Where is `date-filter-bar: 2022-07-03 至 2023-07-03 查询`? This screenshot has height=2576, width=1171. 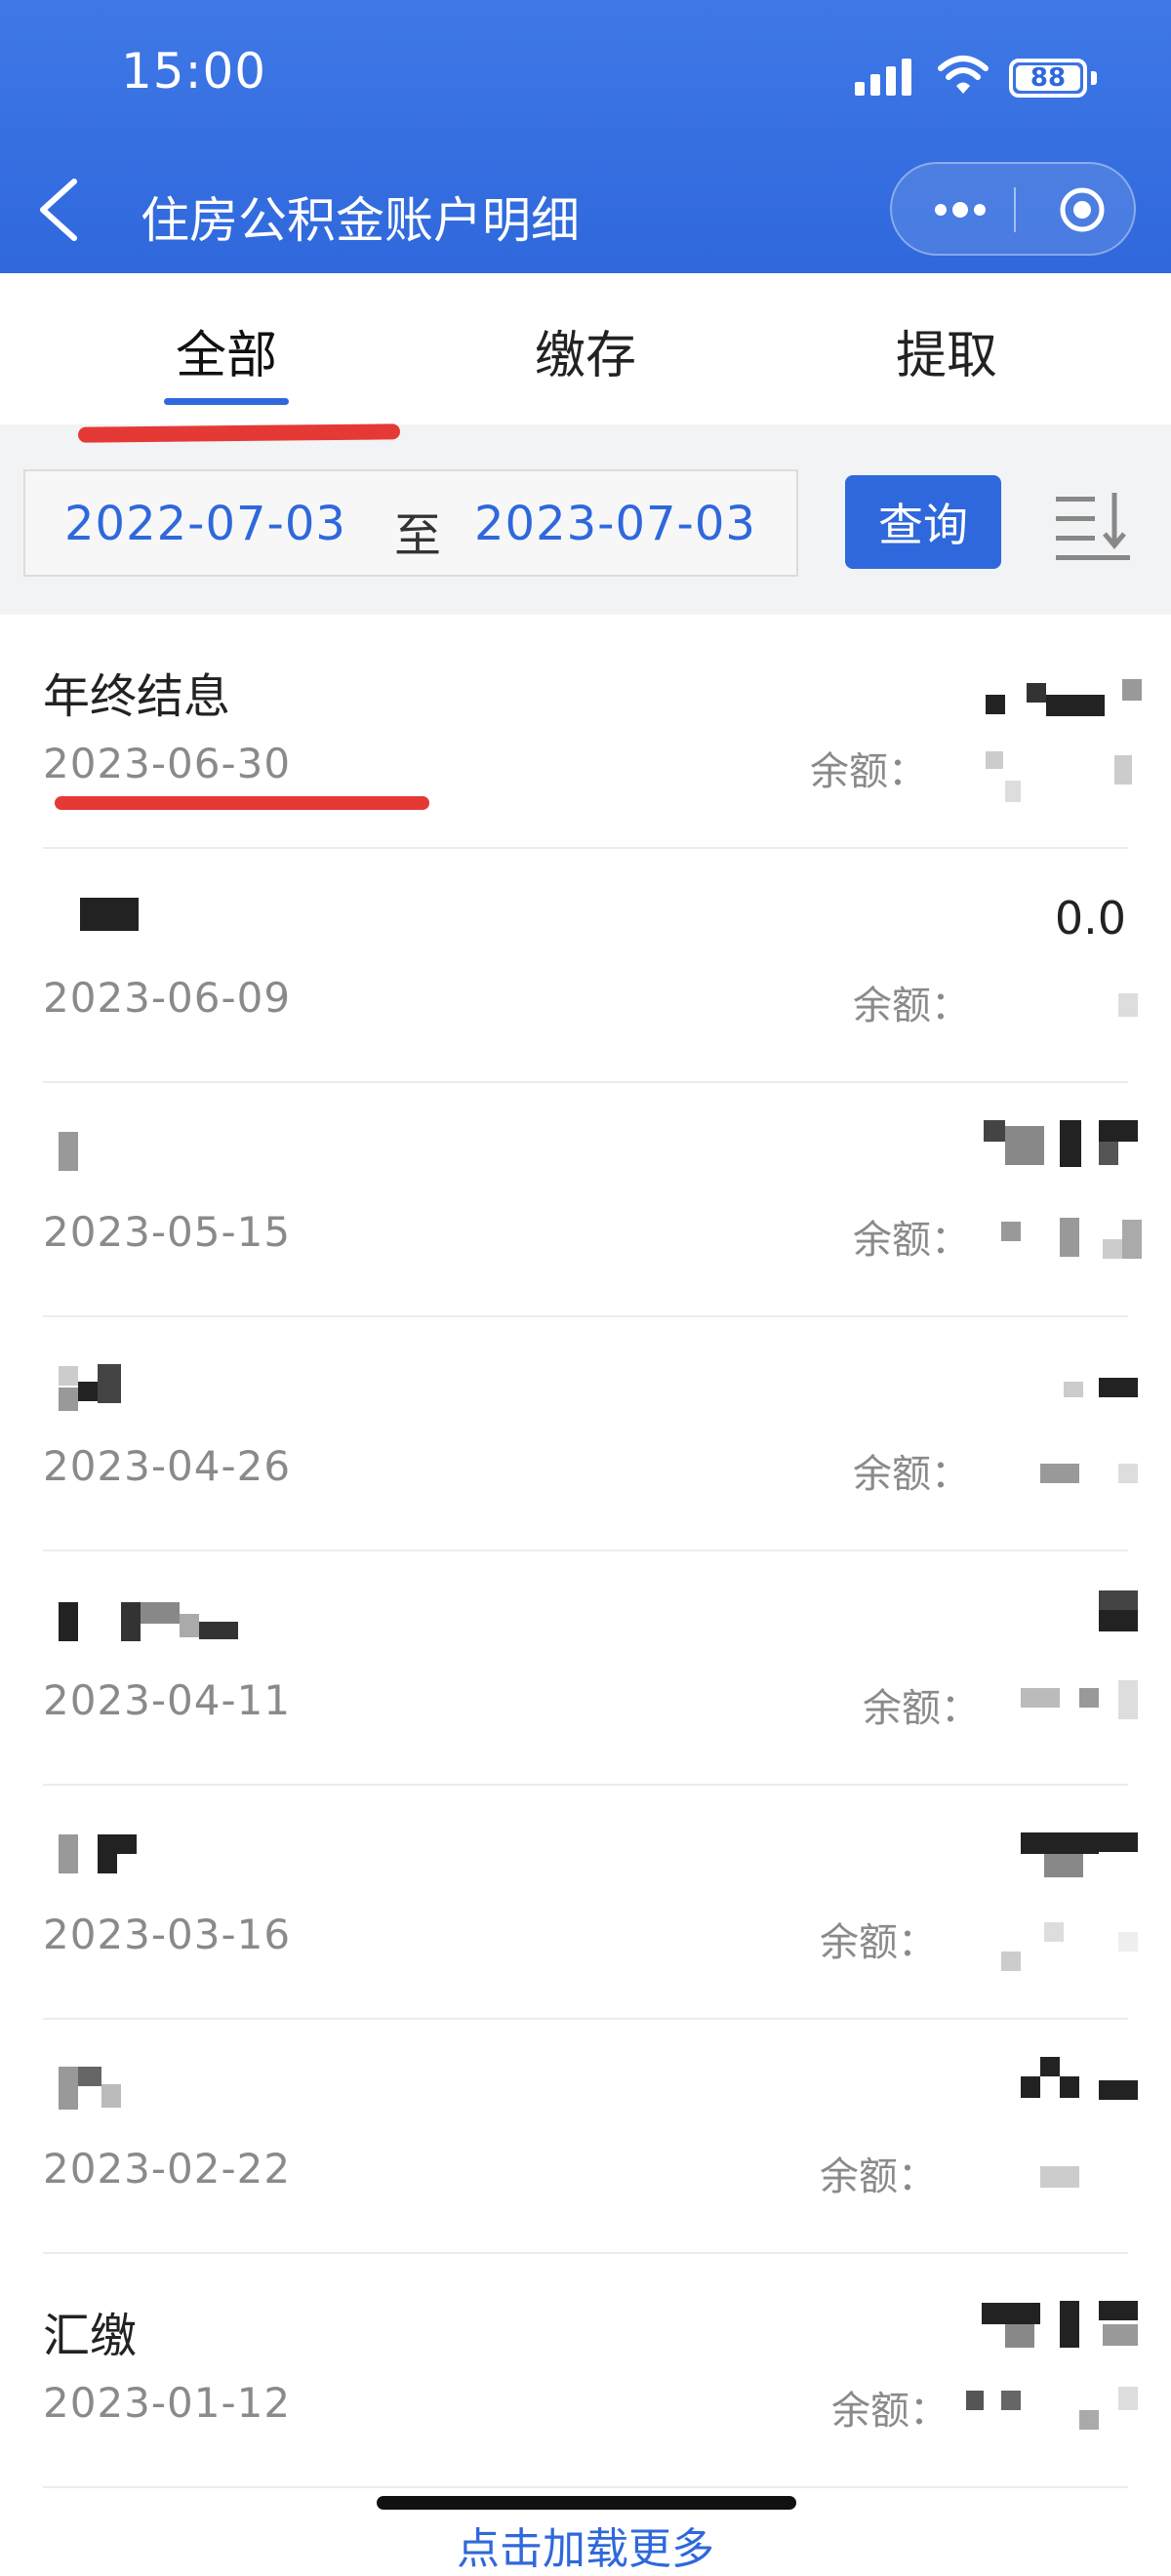 date-filter-bar: 2022-07-03 至 2023-07-03 查询 is located at coordinates (585, 519).